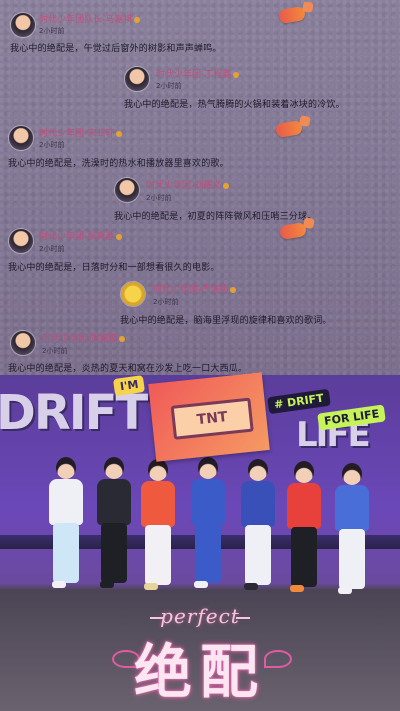 The width and height of the screenshot is (400, 711). What do you see at coordinates (243, 618) in the screenshot?
I see `dash-right` at bounding box center [243, 618].